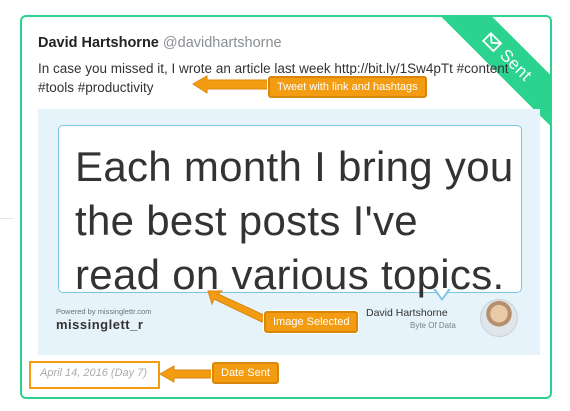 The width and height of the screenshot is (570, 411). I want to click on callout-tweet: Tweet with link and hashtags, so click(347, 87).